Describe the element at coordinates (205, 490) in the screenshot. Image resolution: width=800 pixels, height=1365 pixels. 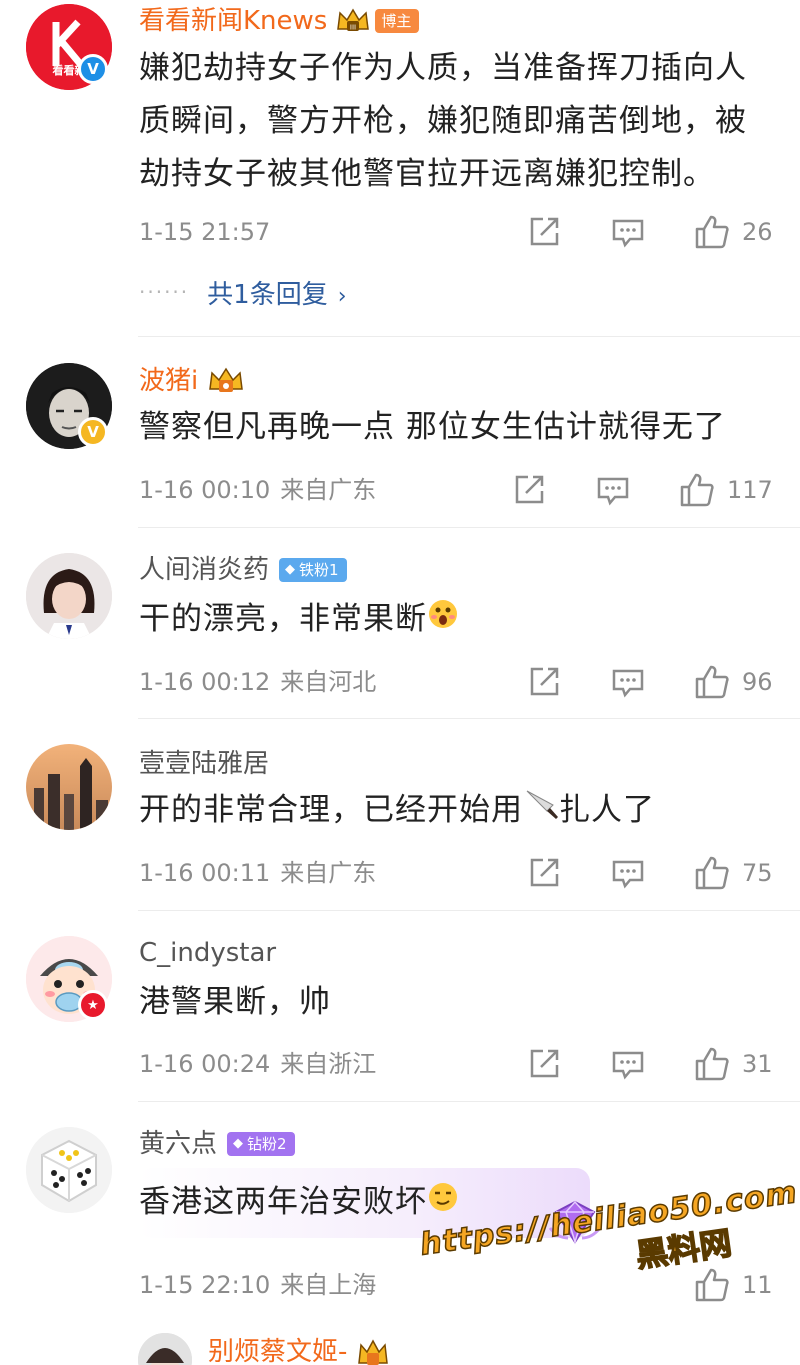
I see `comment-time: 1-16 00:10` at that location.